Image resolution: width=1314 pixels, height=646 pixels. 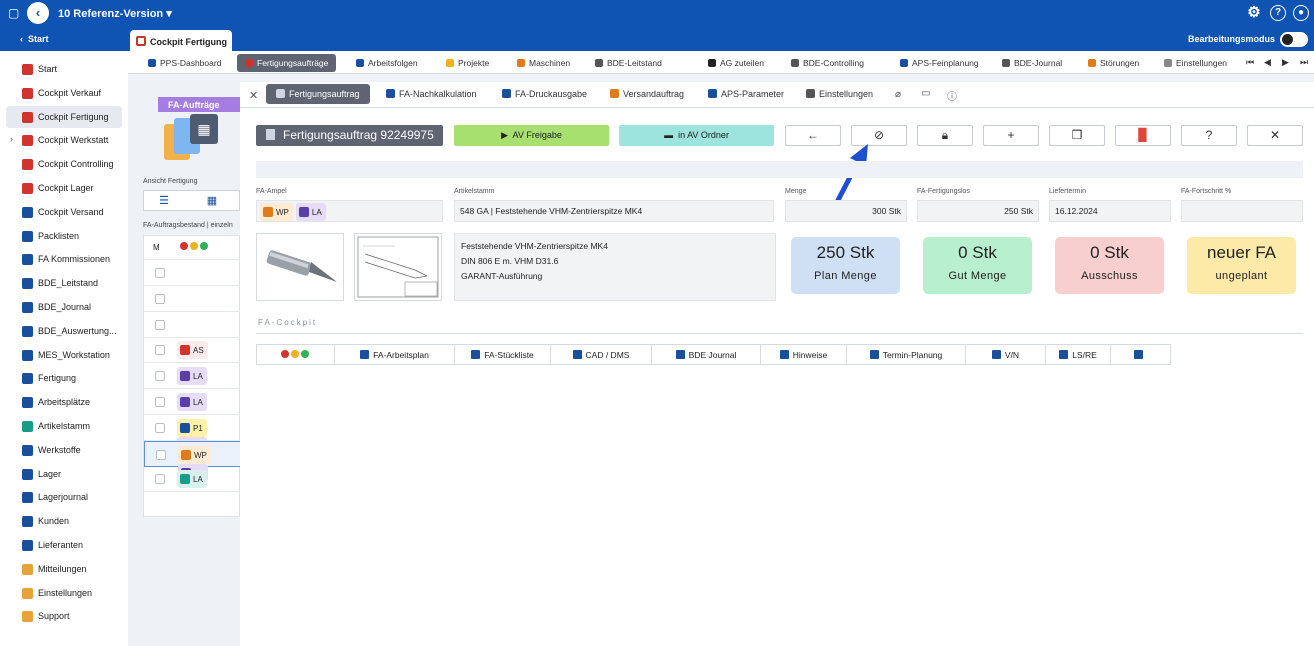 What do you see at coordinates (253, 95) in the screenshot?
I see `close-panel-icon: ✕` at bounding box center [253, 95].